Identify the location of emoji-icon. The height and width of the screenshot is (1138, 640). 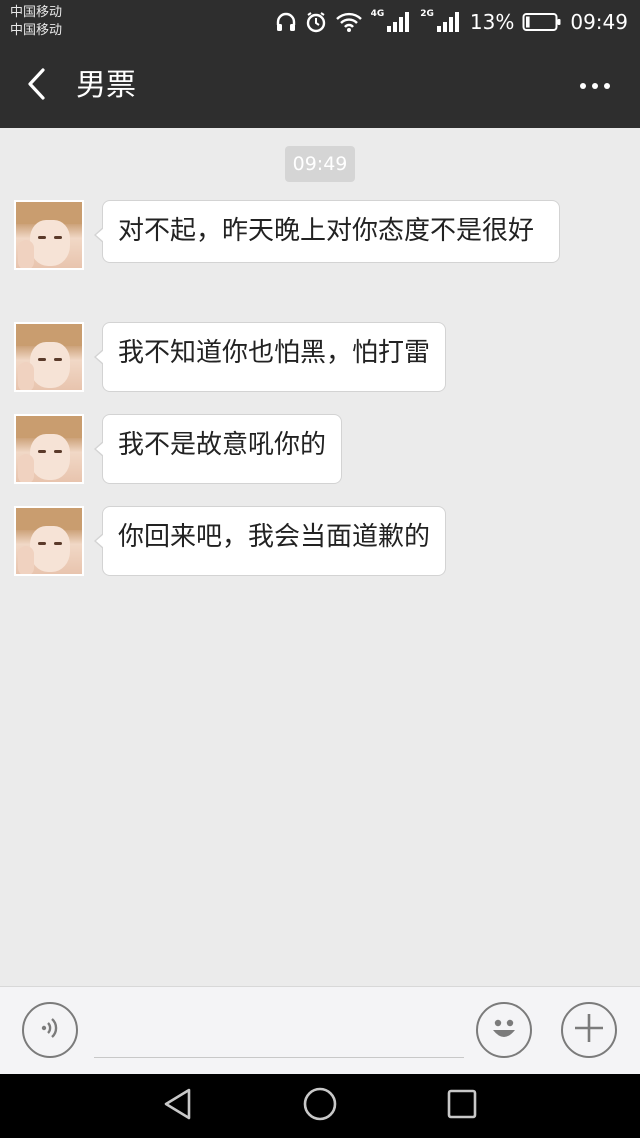
(504, 1030).